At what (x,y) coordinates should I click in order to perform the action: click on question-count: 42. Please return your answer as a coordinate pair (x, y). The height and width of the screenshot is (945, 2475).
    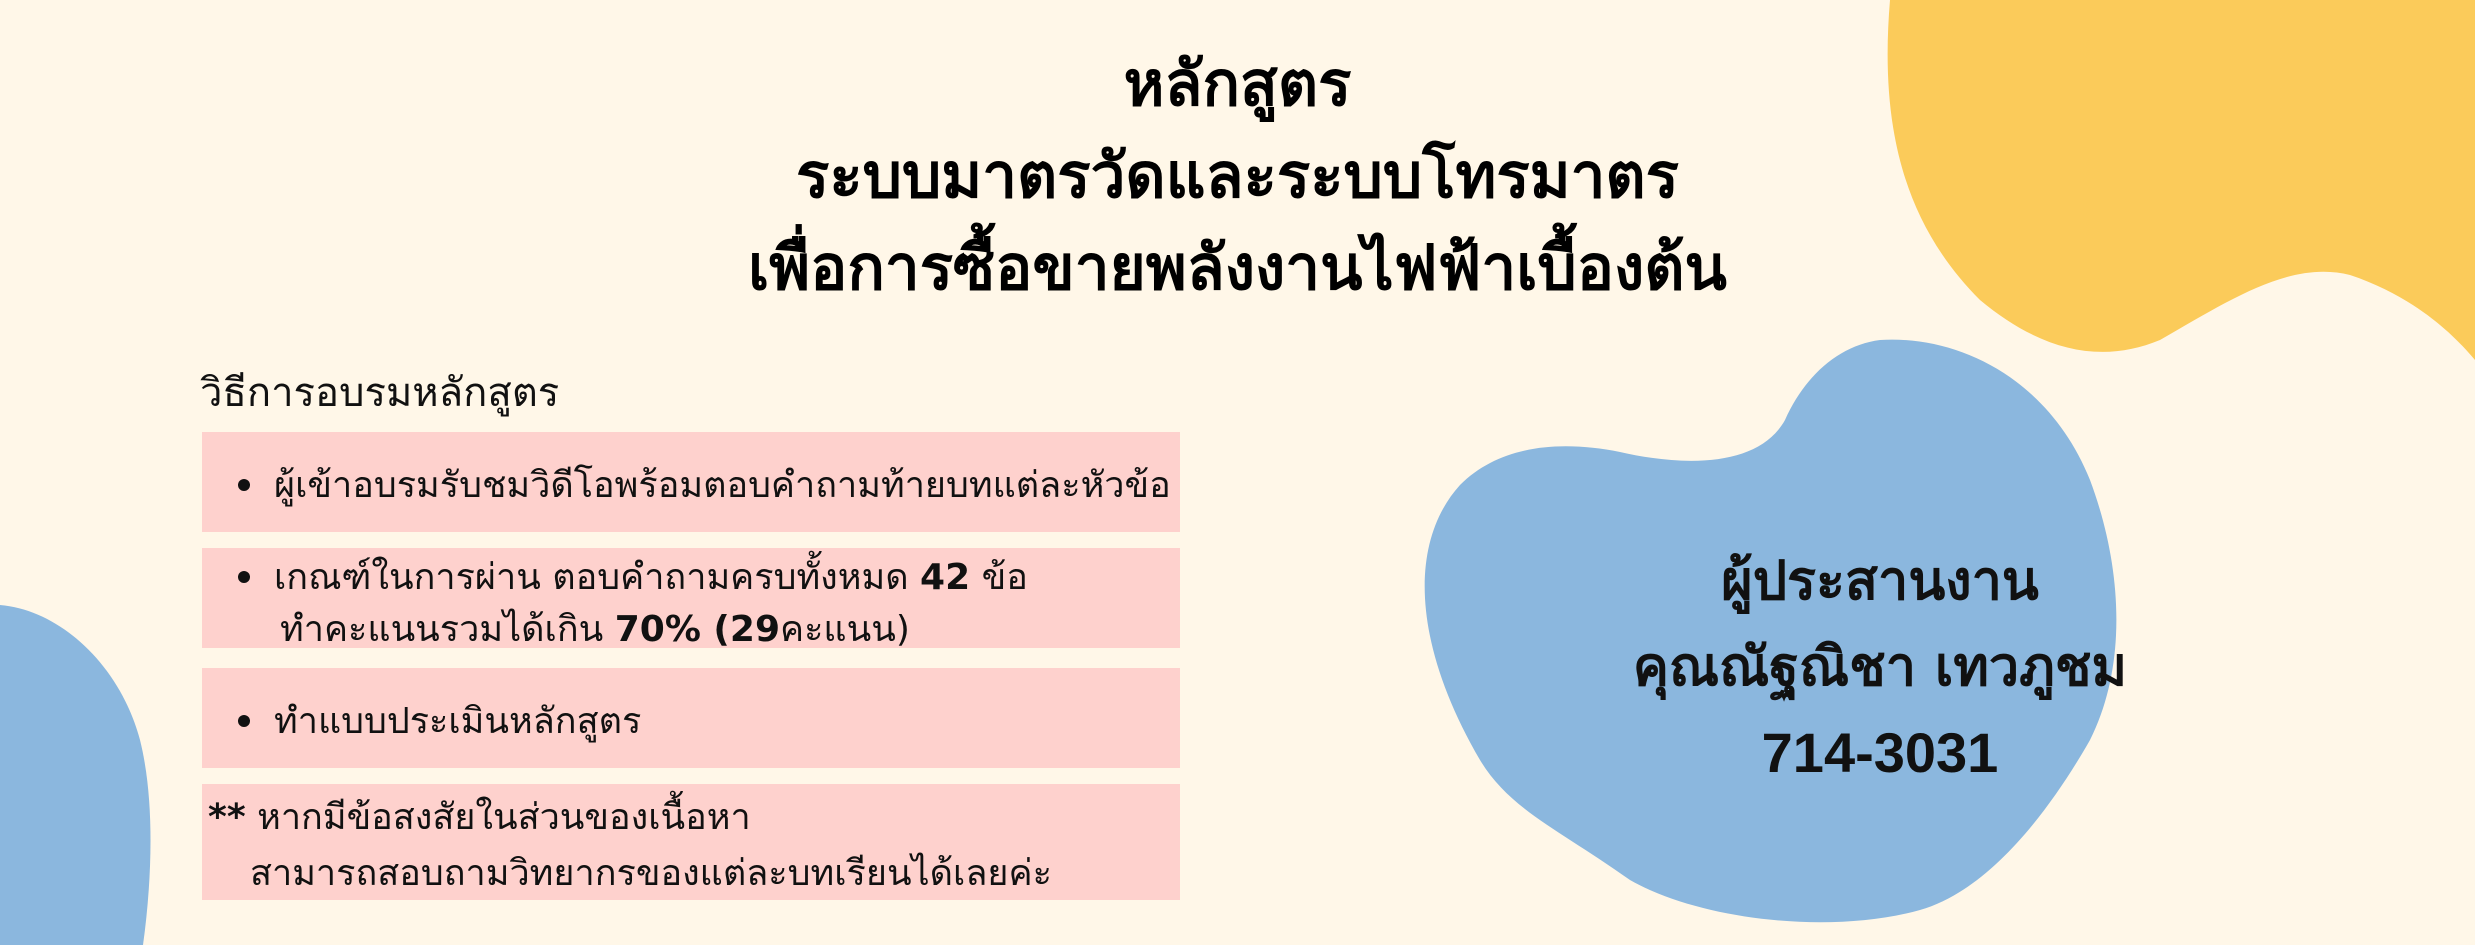
    Looking at the image, I should click on (945, 577).